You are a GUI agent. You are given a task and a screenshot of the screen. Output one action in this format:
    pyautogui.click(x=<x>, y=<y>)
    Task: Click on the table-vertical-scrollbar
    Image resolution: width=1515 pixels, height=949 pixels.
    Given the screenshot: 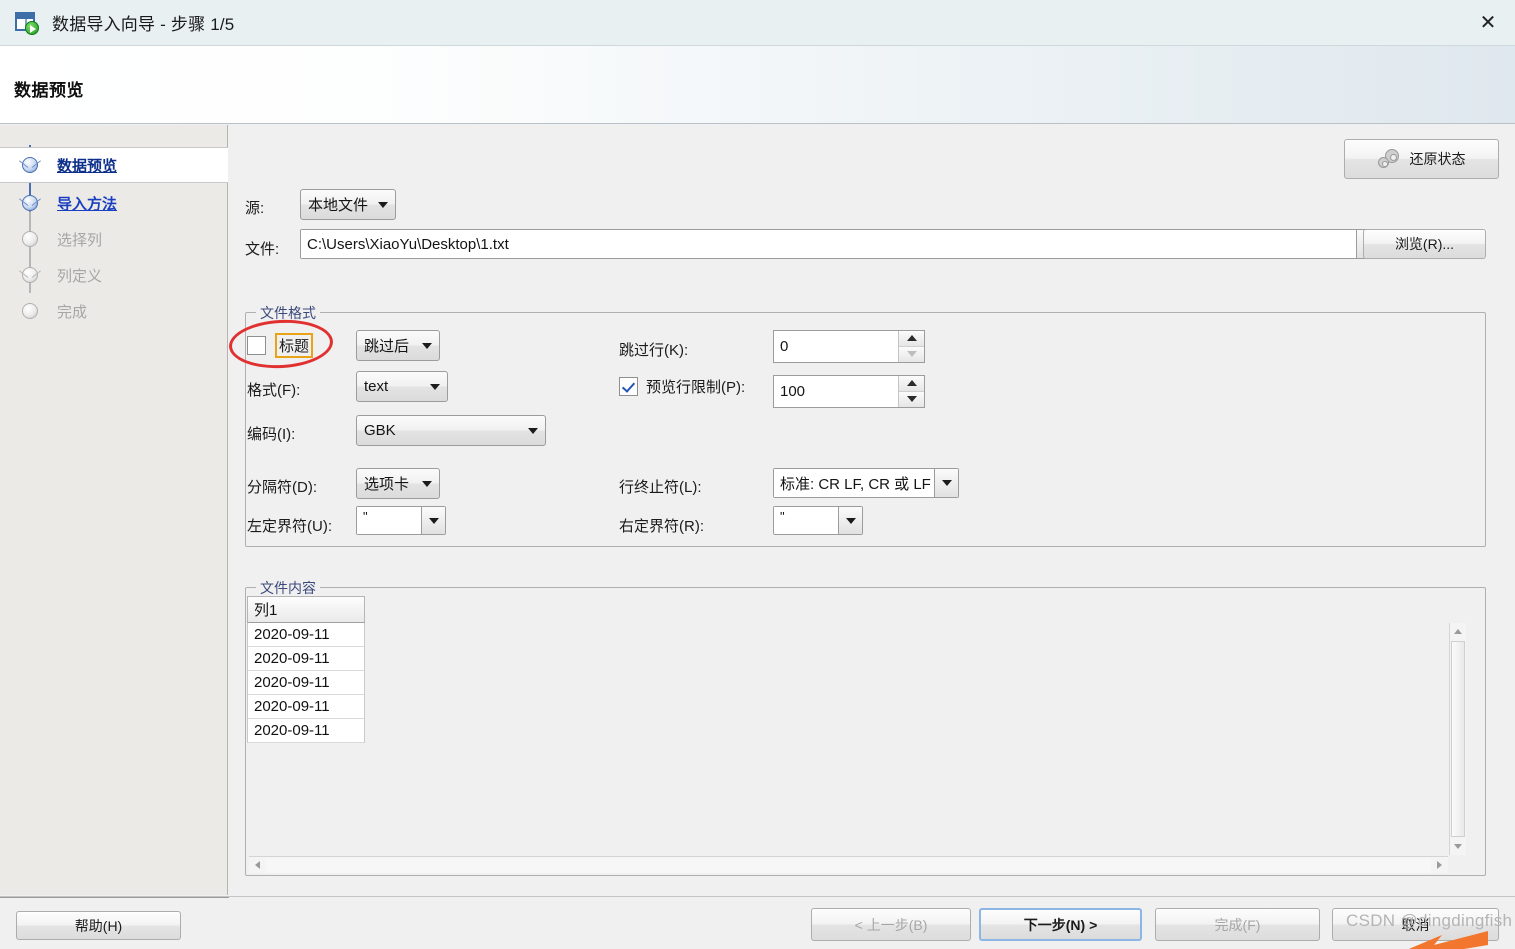 What is the action you would take?
    pyautogui.click(x=1457, y=739)
    